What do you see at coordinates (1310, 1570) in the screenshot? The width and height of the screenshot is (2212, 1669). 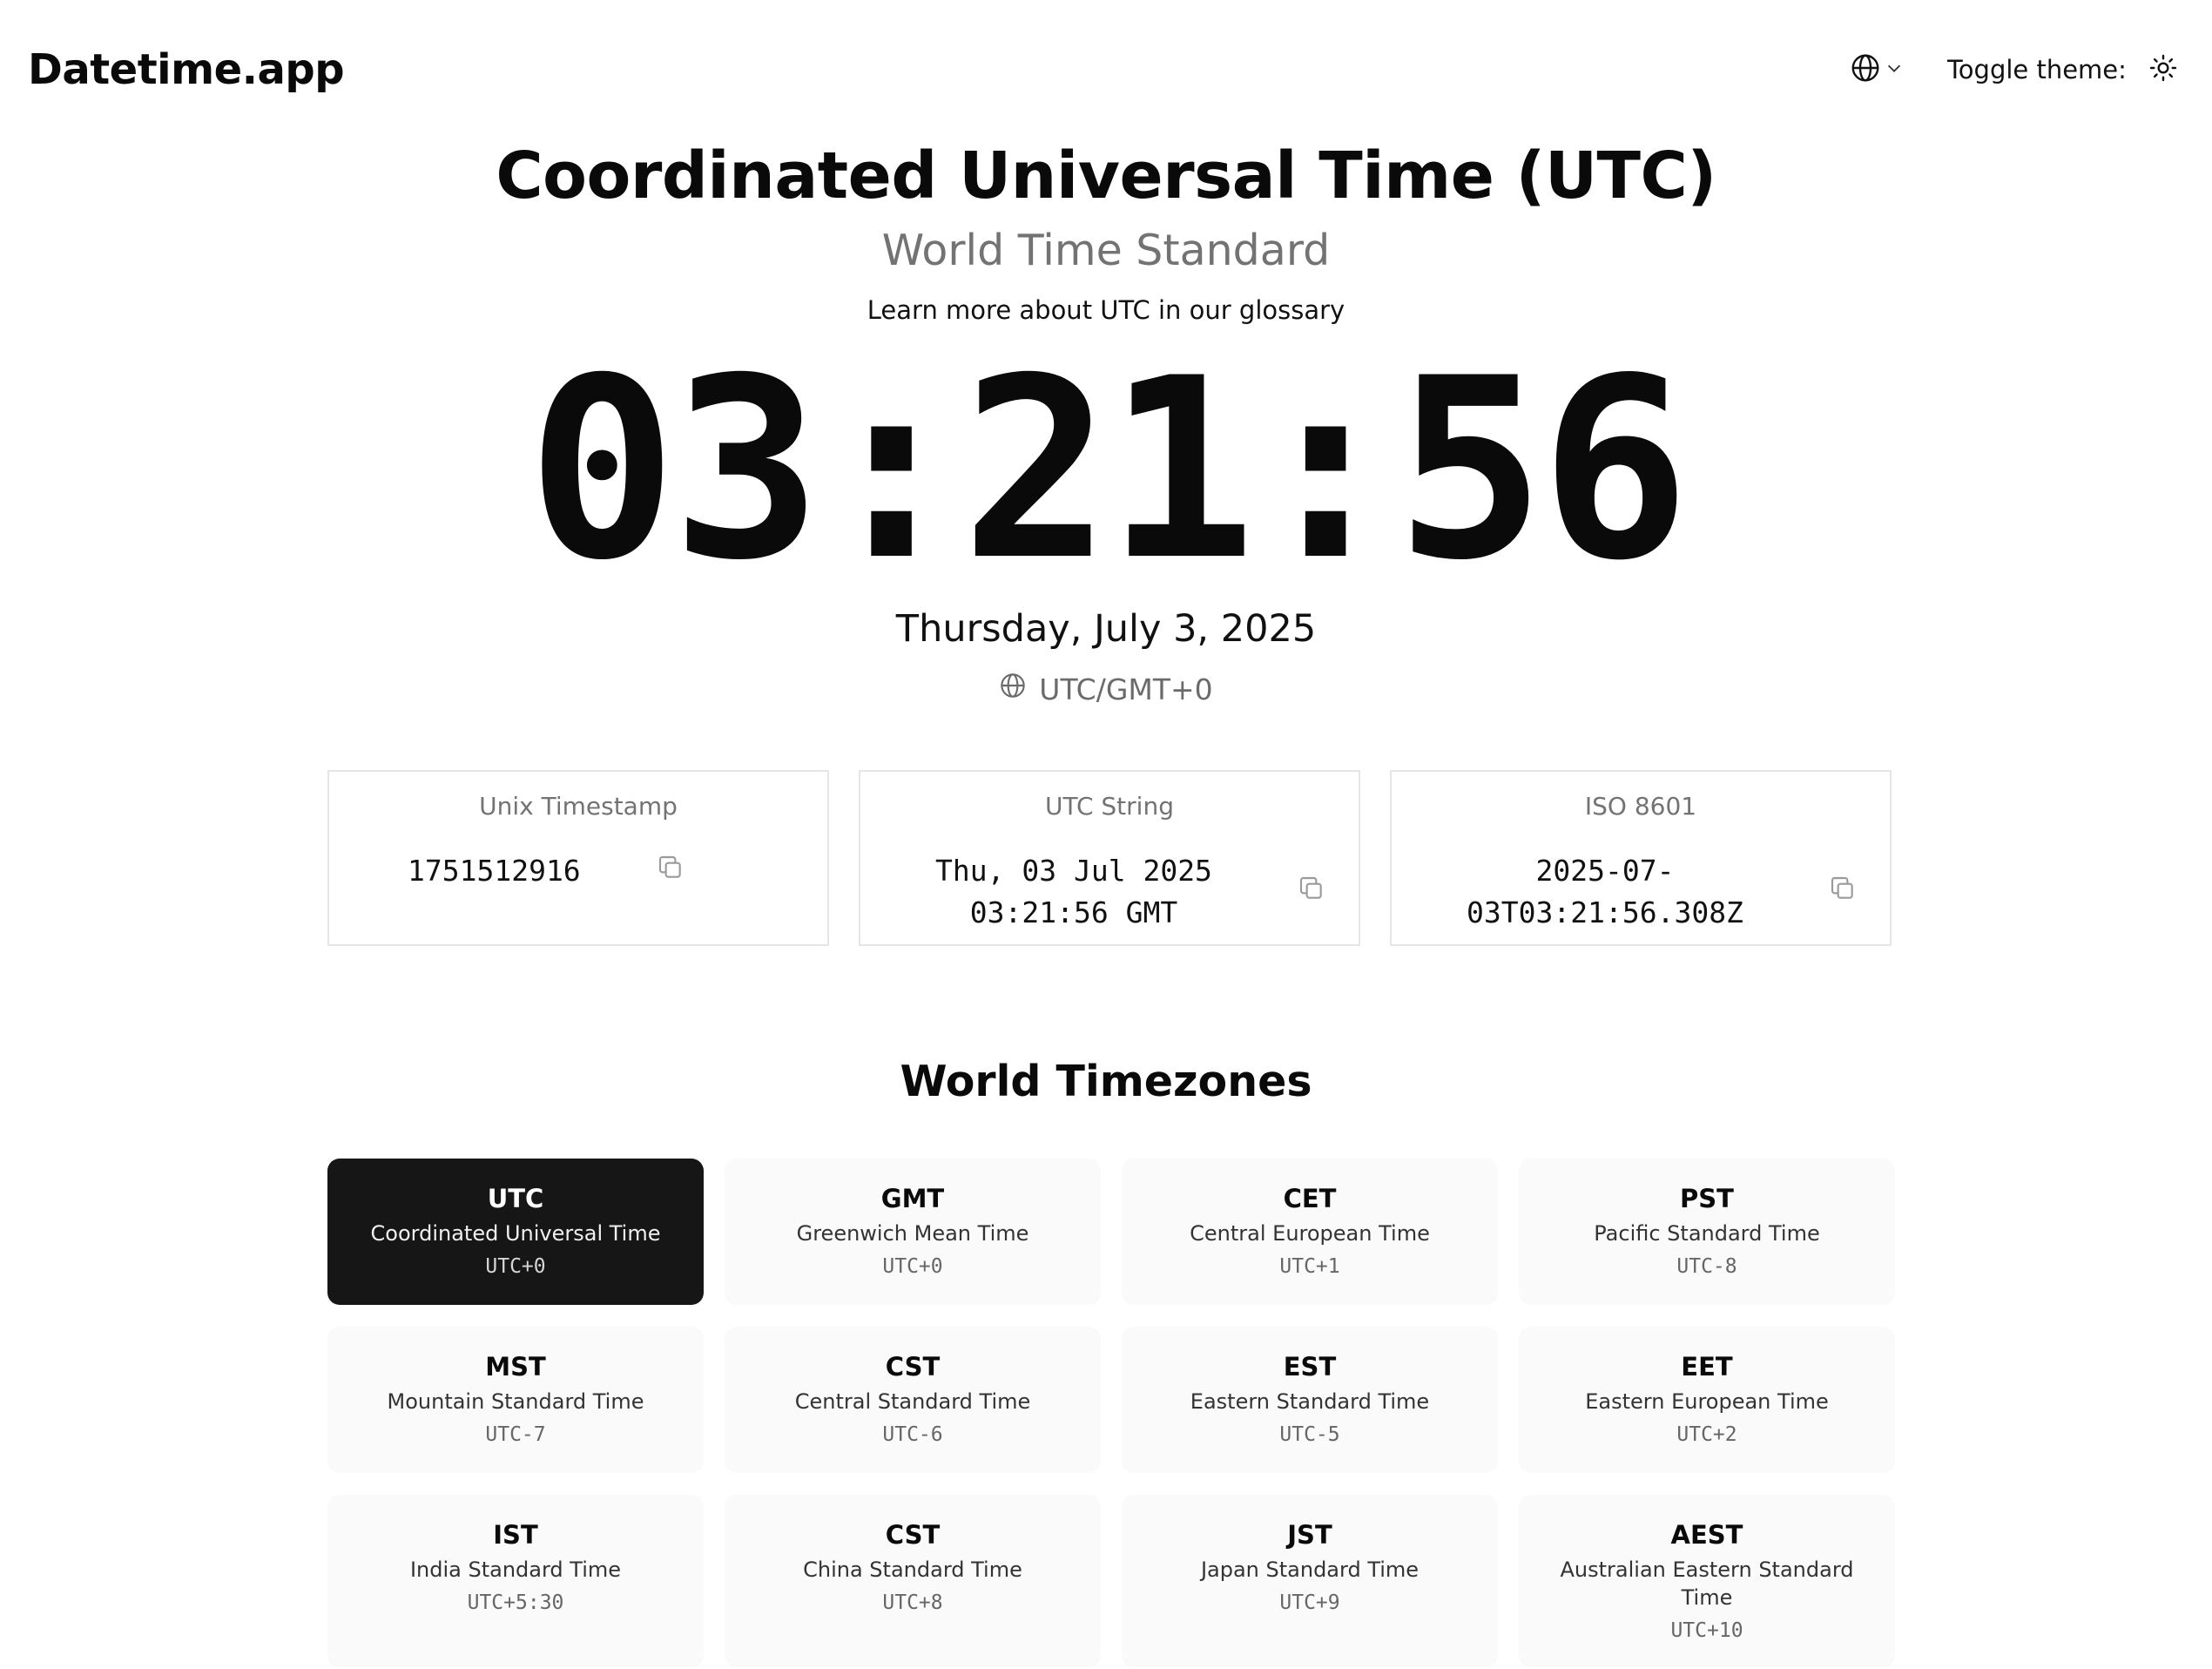 I see `timezone-name: Japan Standard Time` at bounding box center [1310, 1570].